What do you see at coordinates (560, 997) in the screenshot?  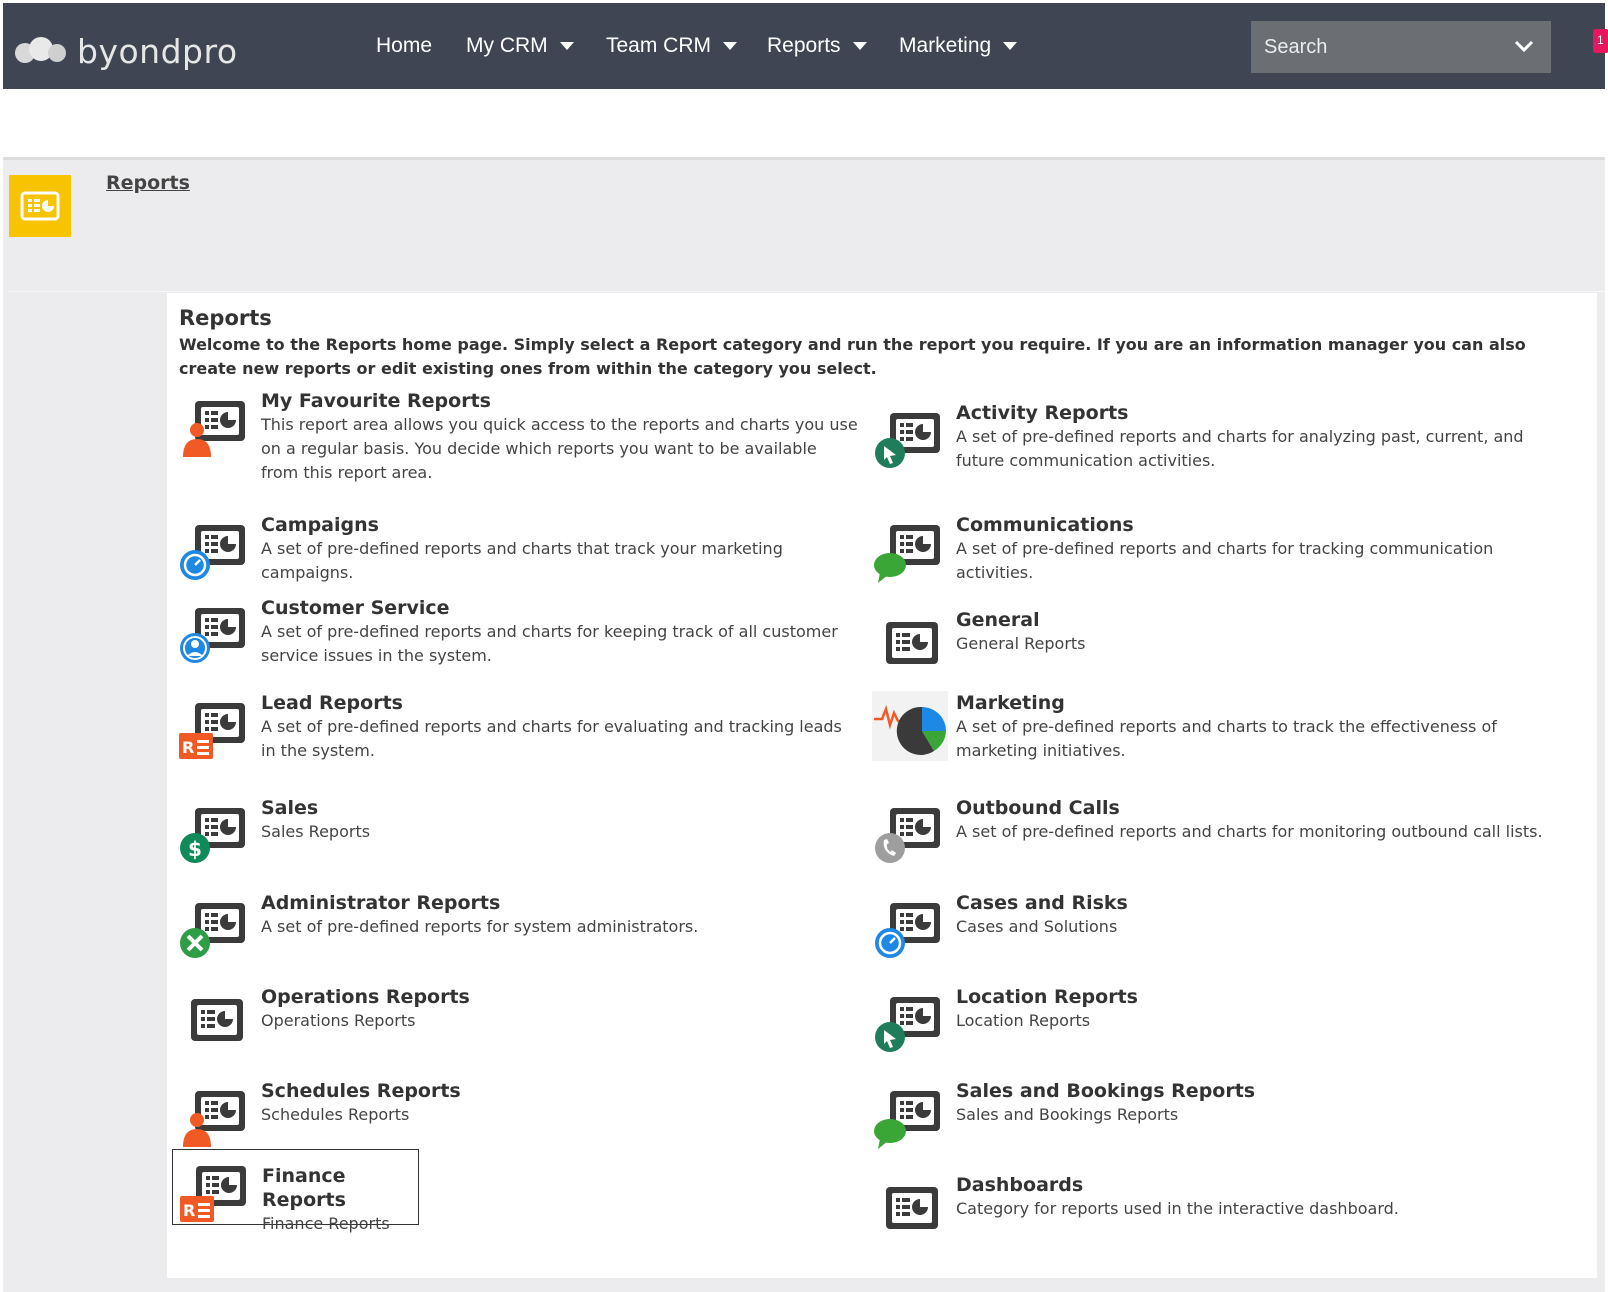 I see `category-title: Operations Reports` at bounding box center [560, 997].